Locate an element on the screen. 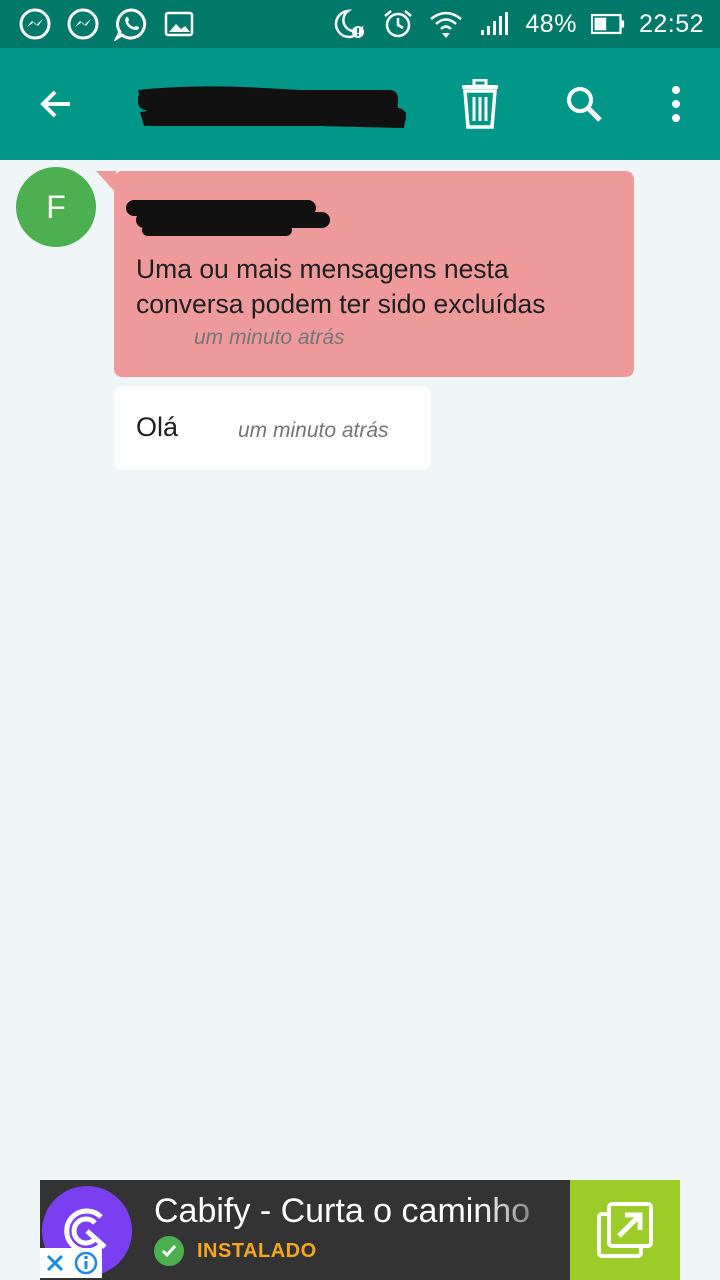 This screenshot has width=720, height=1280. close-icon is located at coordinates (55, 1263).